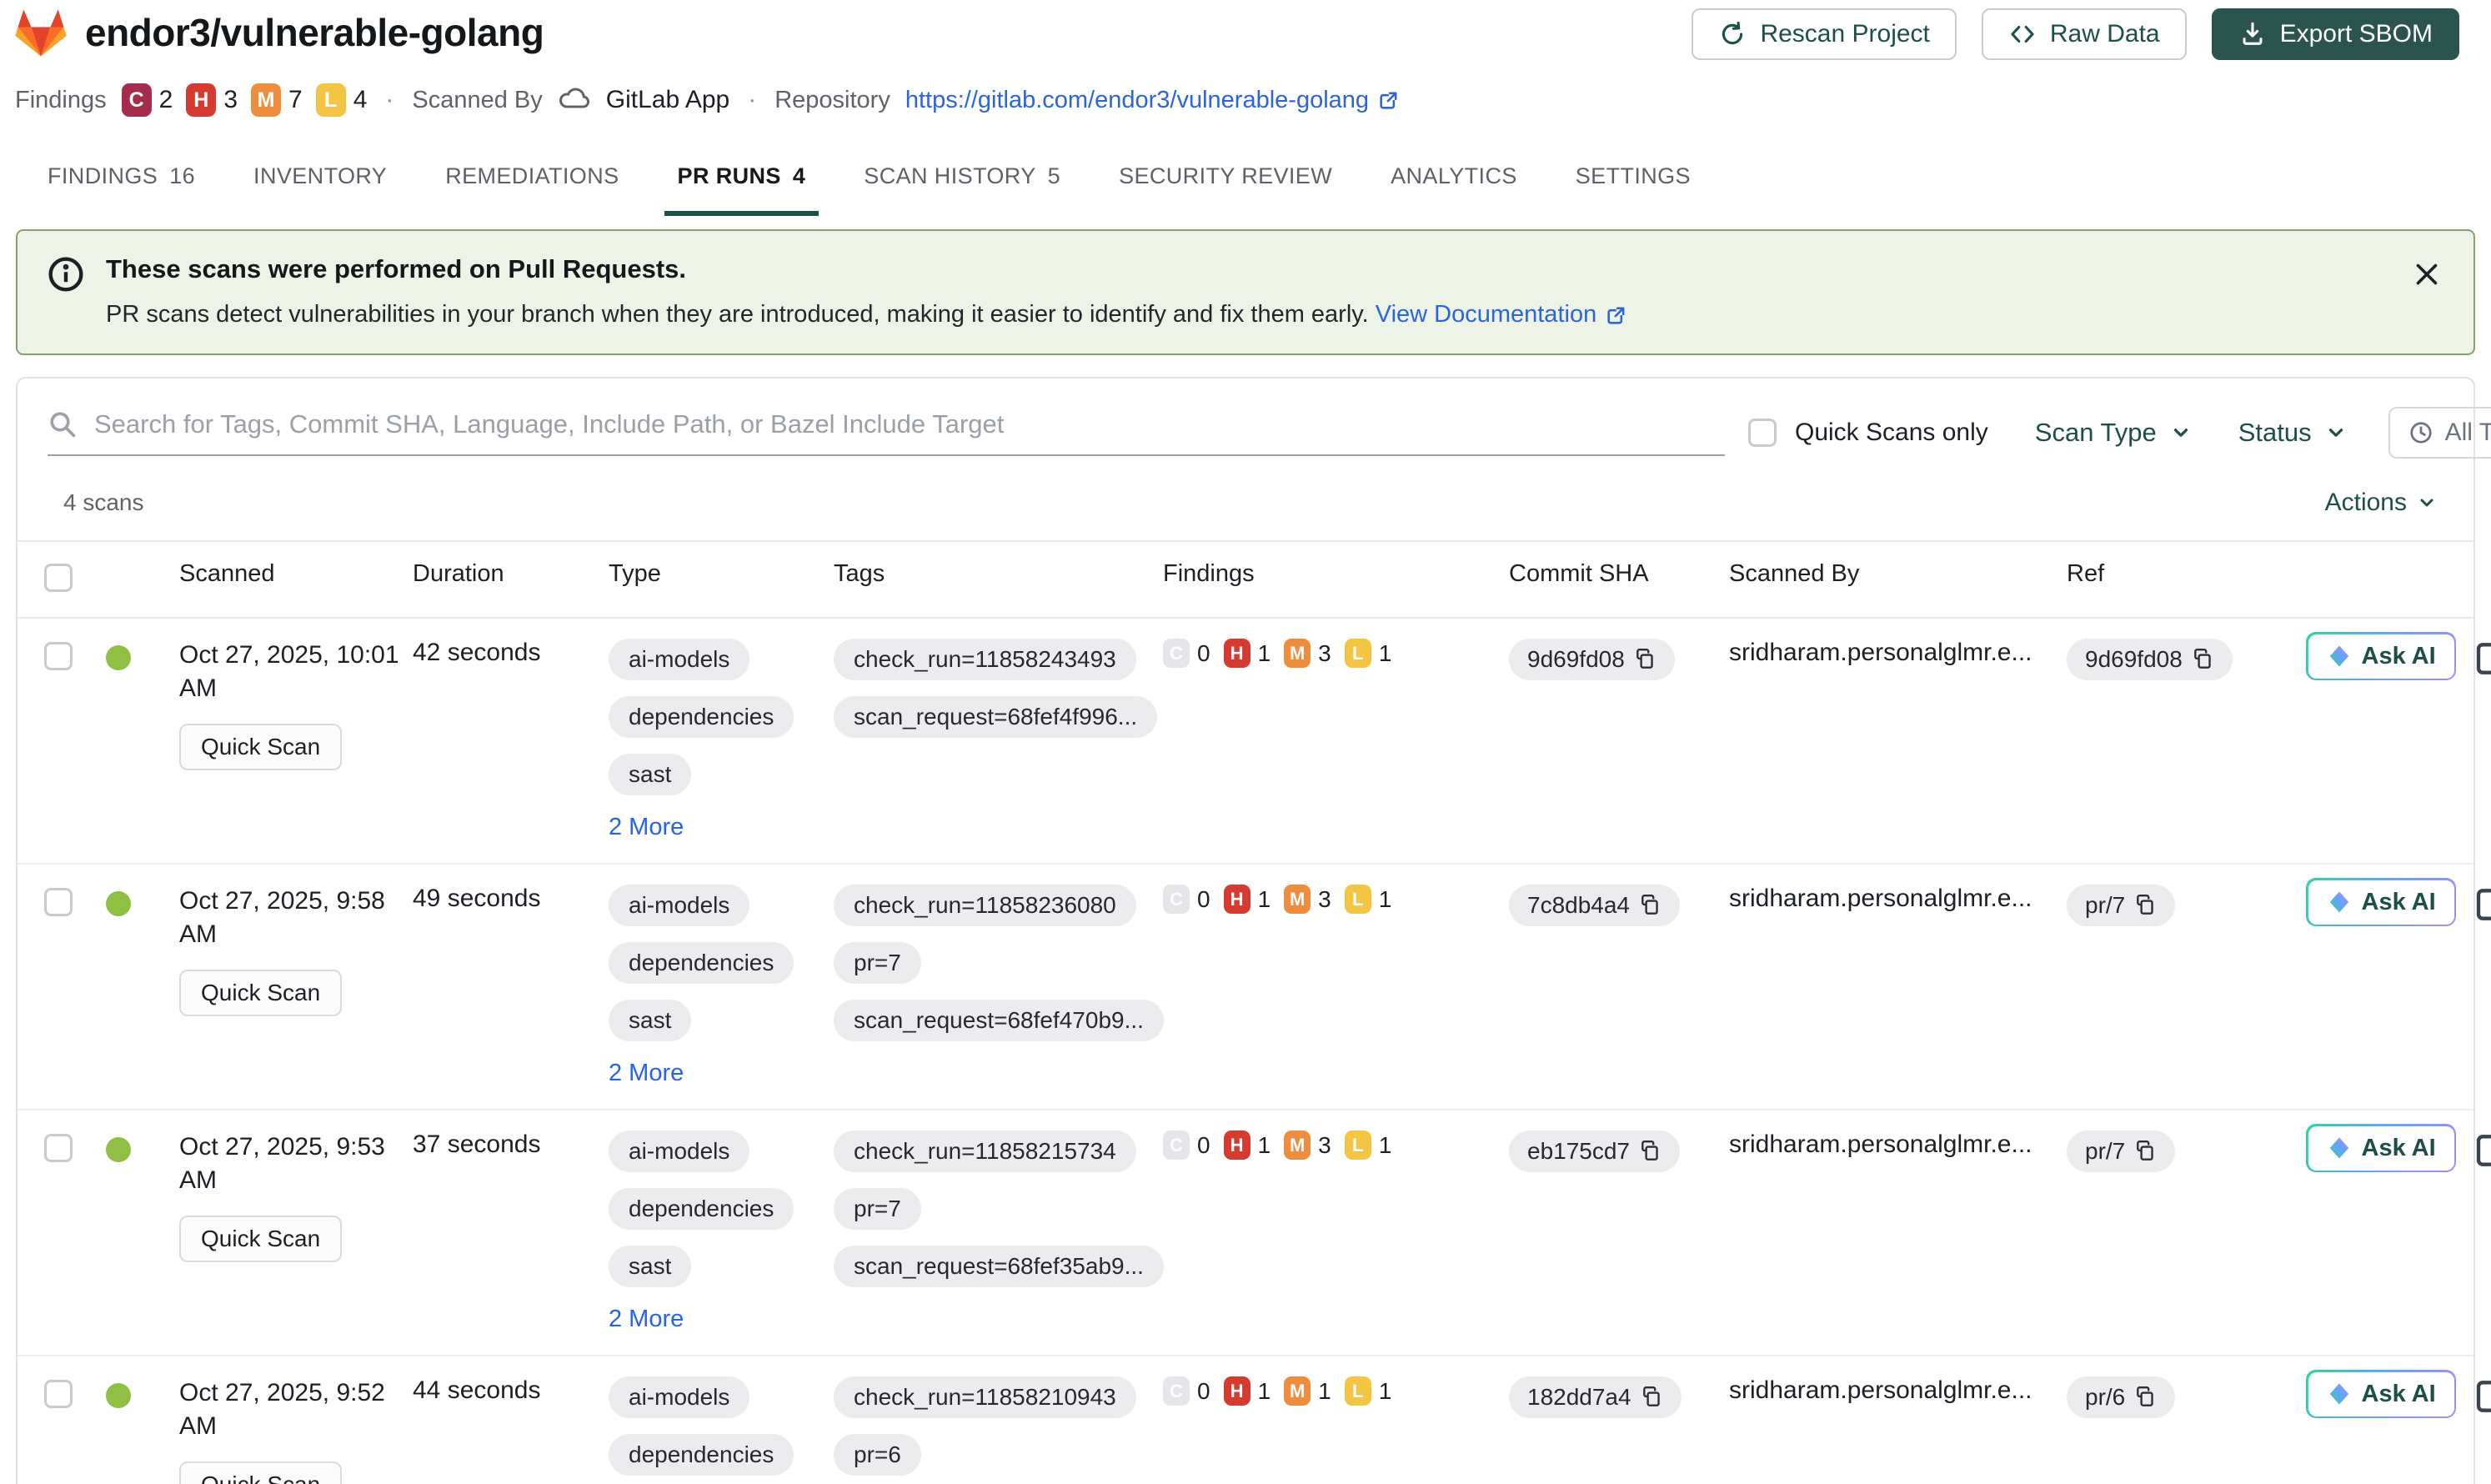 The width and height of the screenshot is (2491, 1484). I want to click on scan-count: 4 scans, so click(103, 502).